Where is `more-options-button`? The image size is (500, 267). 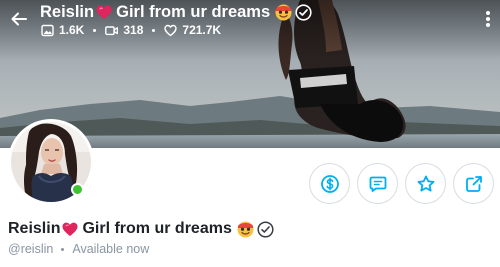 more-options-button is located at coordinates (488, 19).